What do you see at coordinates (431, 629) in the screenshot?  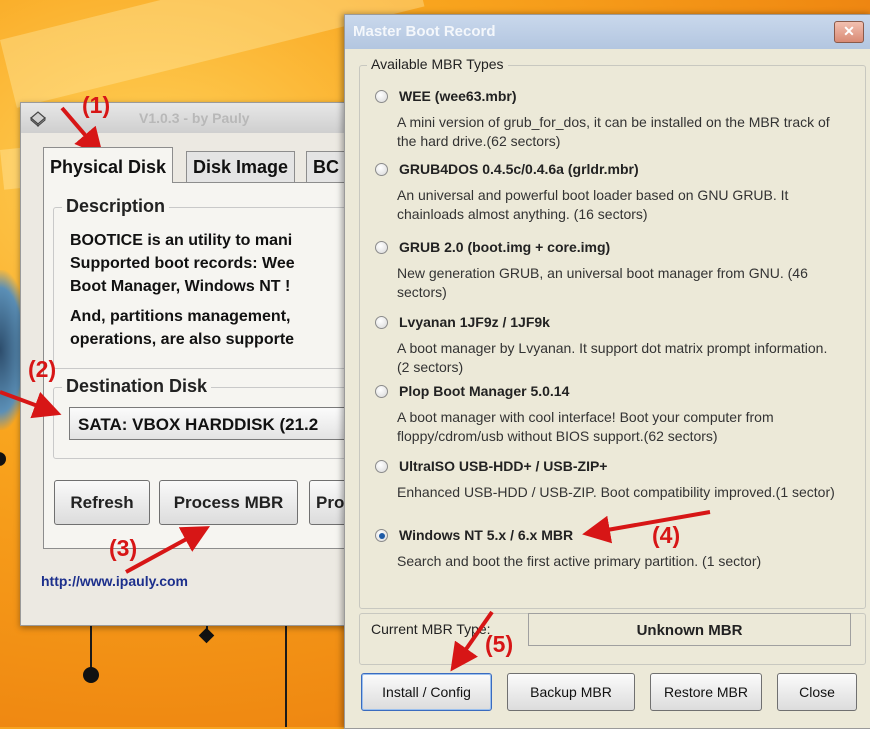 I see `current-mbr-label: Current MBR Type:` at bounding box center [431, 629].